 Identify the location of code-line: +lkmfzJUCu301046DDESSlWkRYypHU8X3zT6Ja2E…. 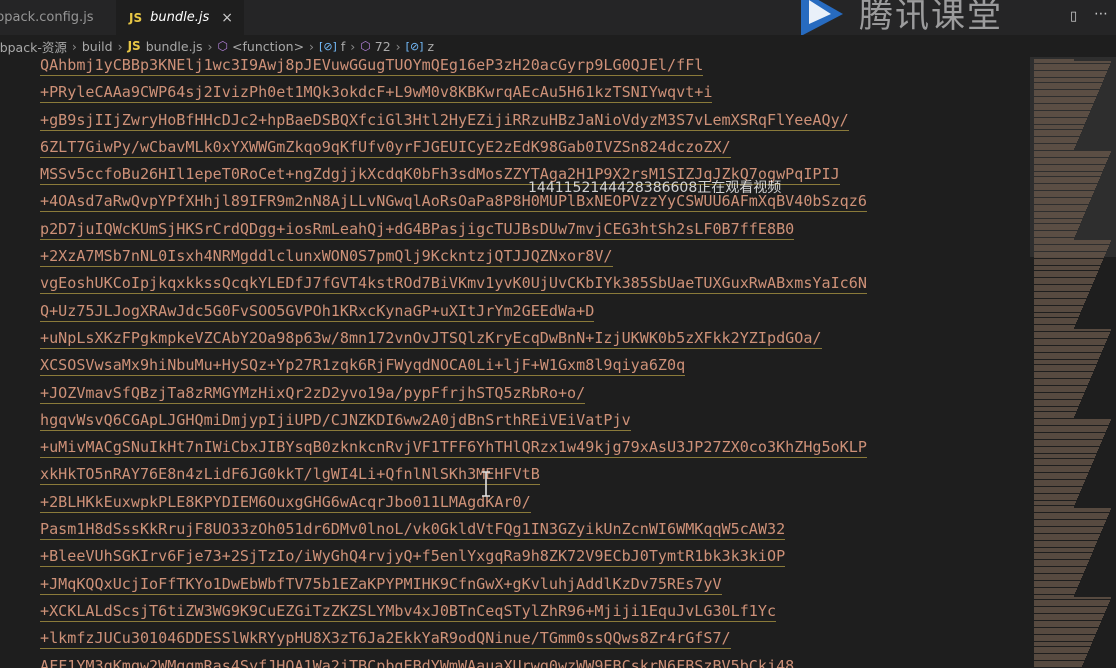
(453, 643).